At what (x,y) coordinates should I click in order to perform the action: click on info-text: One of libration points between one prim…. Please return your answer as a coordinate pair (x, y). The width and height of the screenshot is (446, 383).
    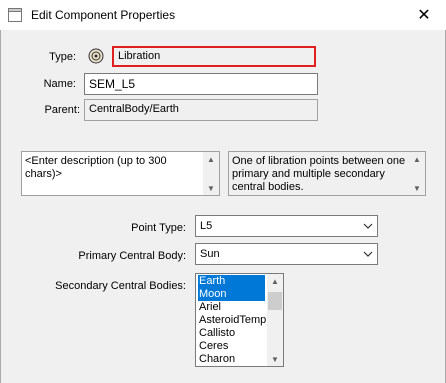
    Looking at the image, I should click on (319, 174).